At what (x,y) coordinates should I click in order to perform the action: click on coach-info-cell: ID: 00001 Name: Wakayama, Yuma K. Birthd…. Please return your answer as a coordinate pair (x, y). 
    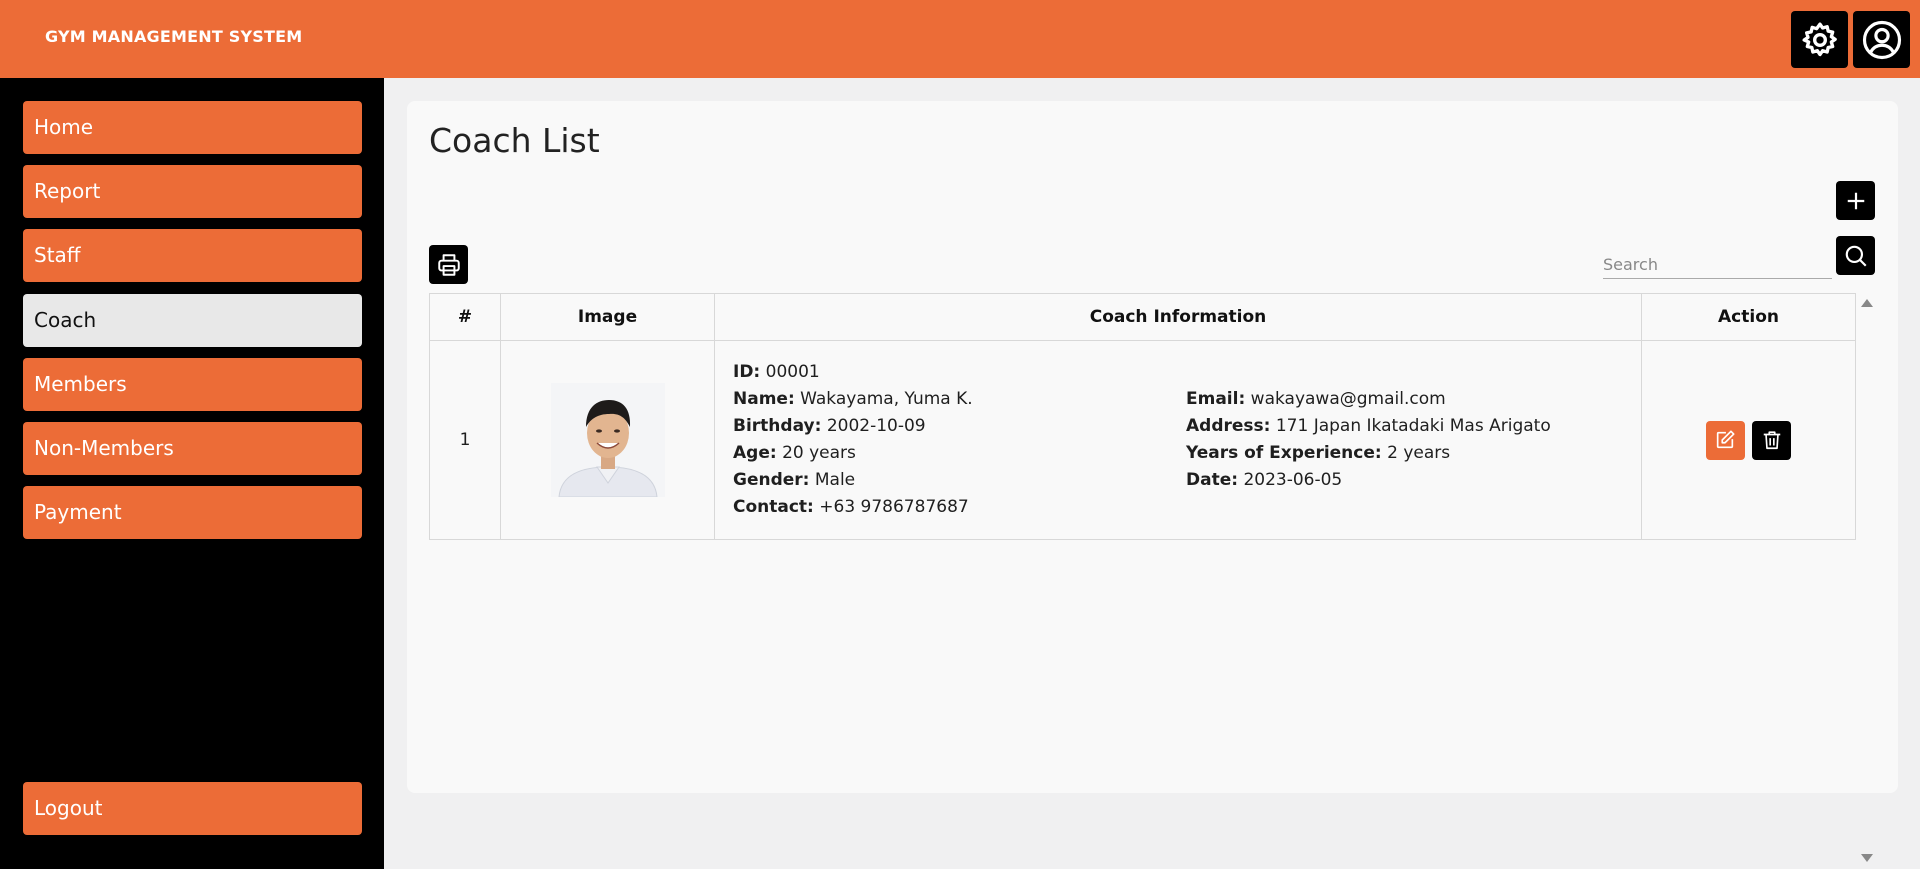
    Looking at the image, I should click on (1178, 440).